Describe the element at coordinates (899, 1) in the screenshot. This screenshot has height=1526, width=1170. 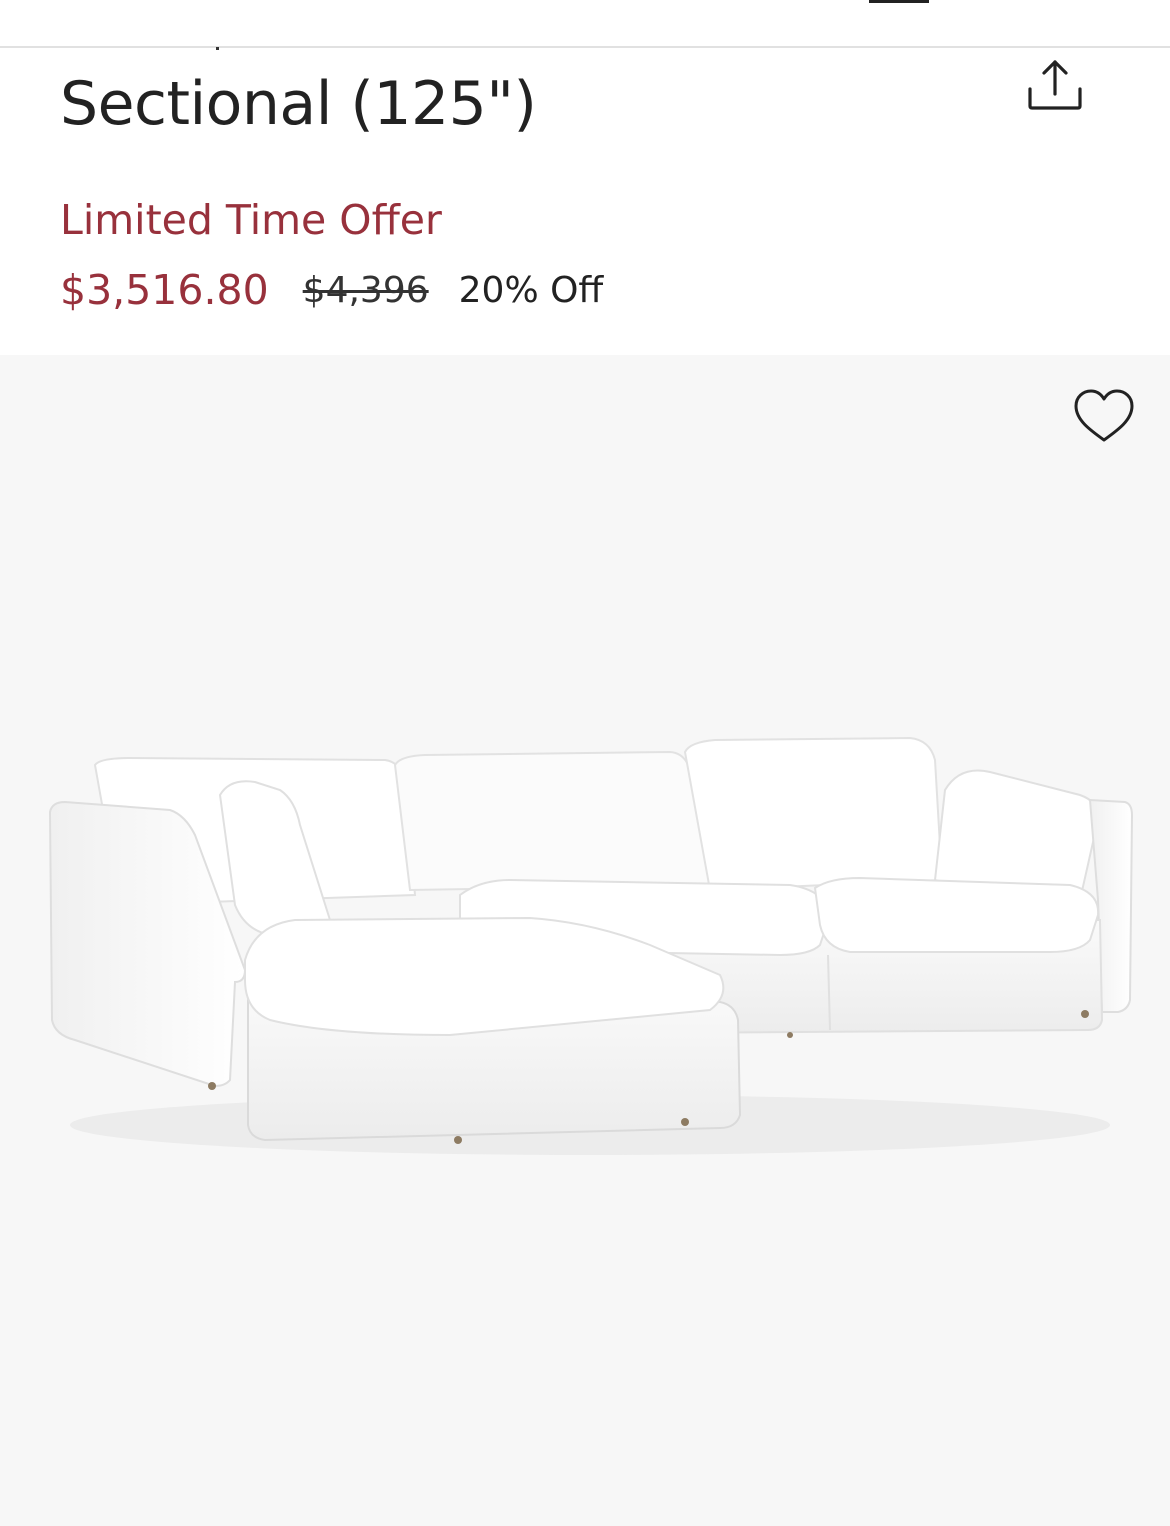
I see `active-tab-indicator` at that location.